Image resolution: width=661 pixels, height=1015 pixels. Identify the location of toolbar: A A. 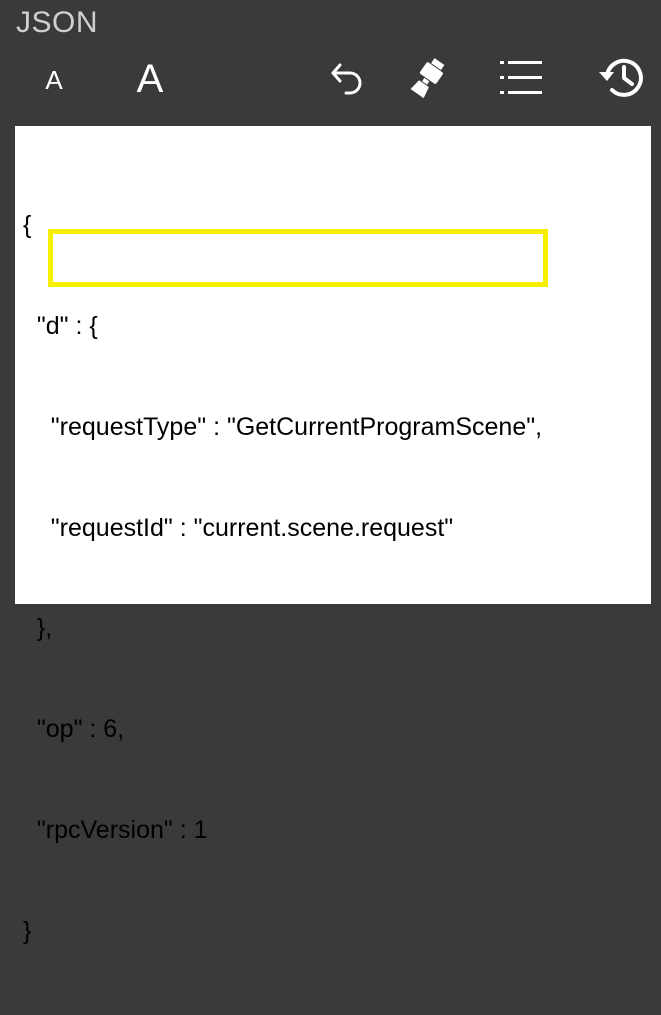
(330, 82).